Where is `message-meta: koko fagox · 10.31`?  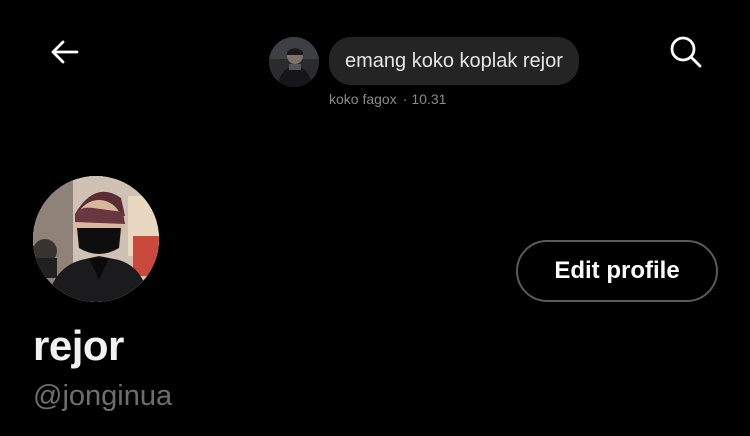
message-meta: koko fagox · 10.31 is located at coordinates (387, 99).